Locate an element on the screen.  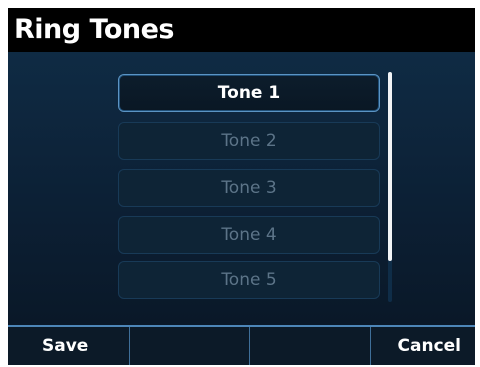
cancel-softkey: Cancel is located at coordinates (422, 346).